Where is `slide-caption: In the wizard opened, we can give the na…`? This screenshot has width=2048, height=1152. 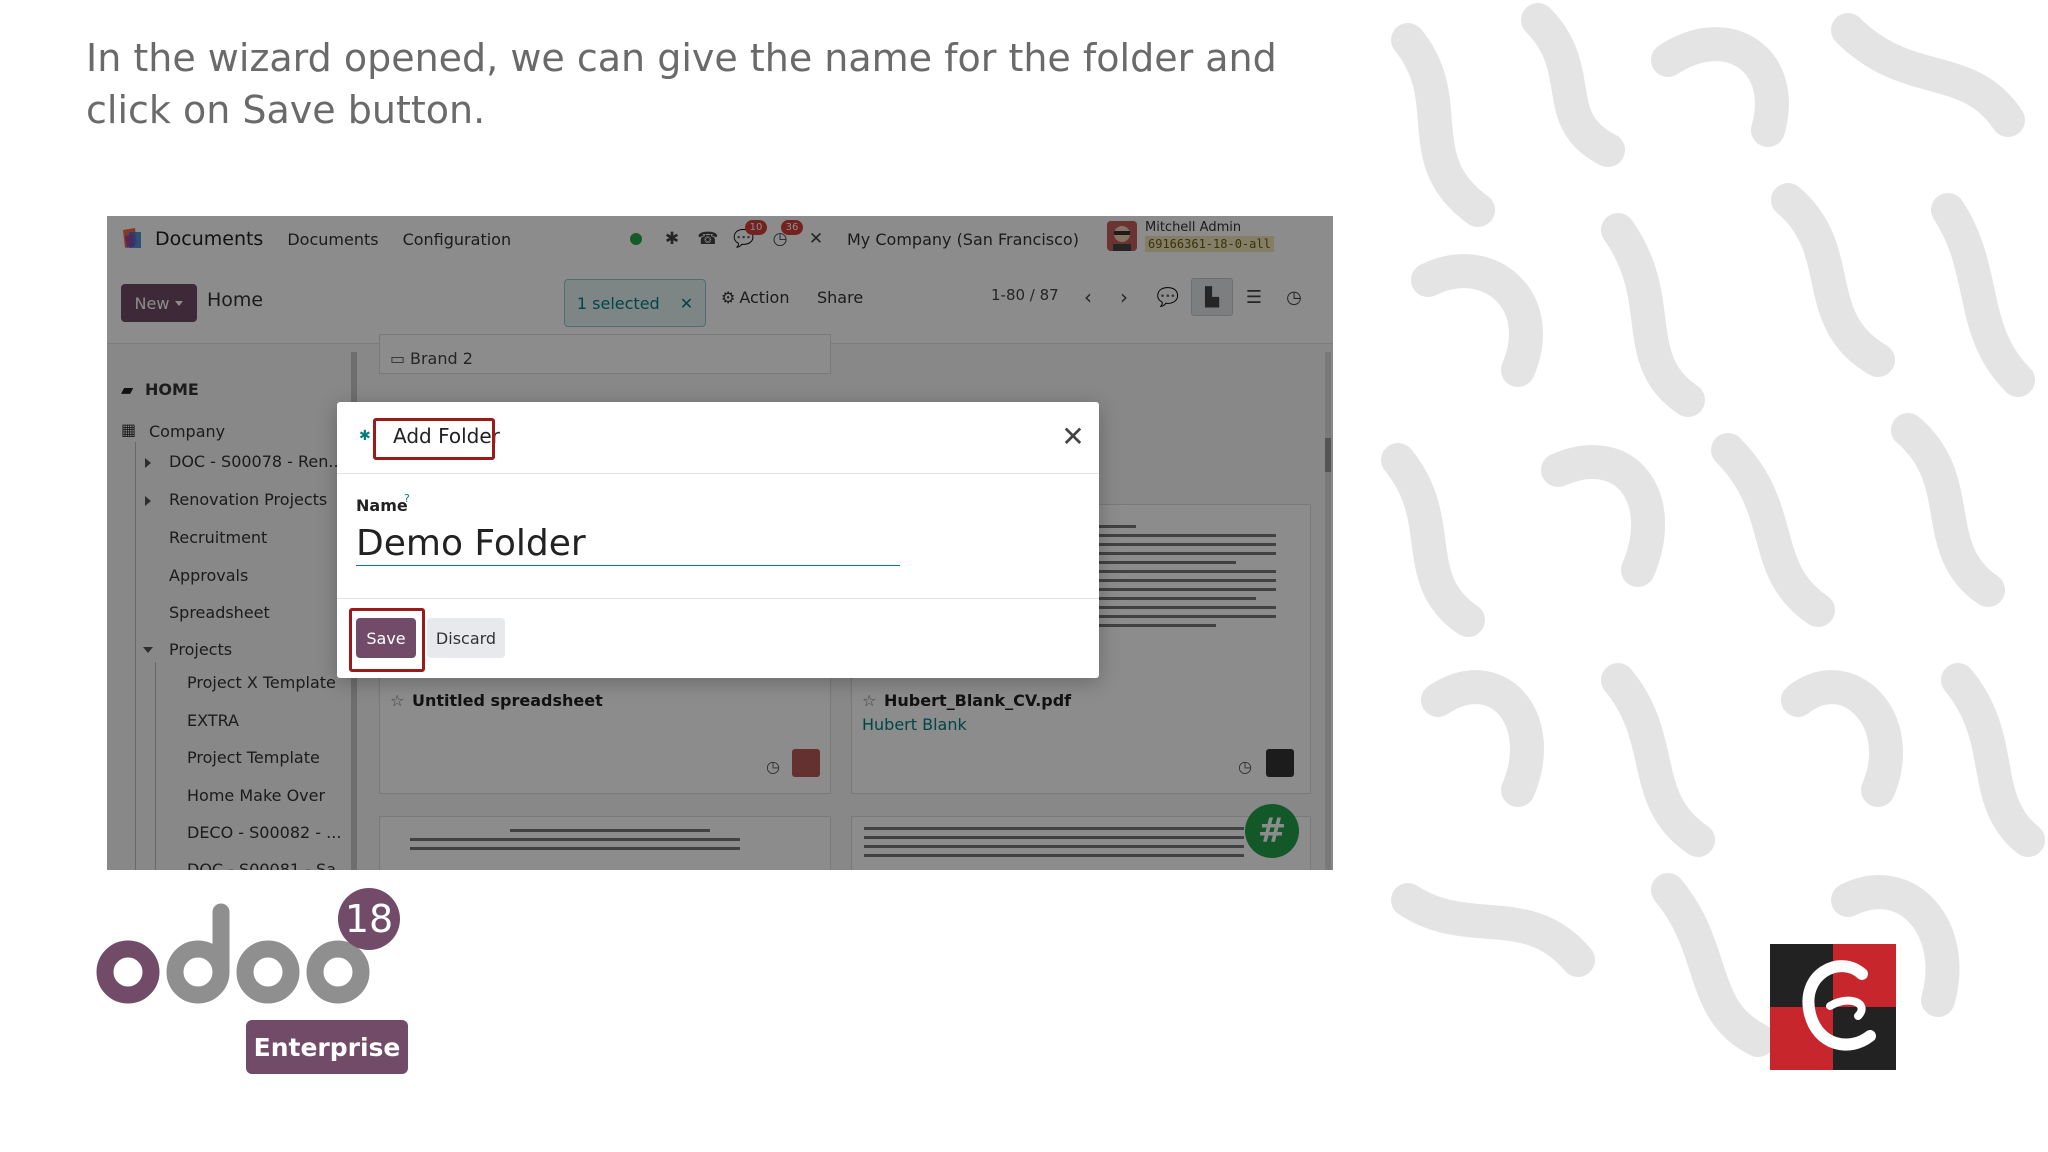 slide-caption: In the wizard opened, we can give the na… is located at coordinates (681, 84).